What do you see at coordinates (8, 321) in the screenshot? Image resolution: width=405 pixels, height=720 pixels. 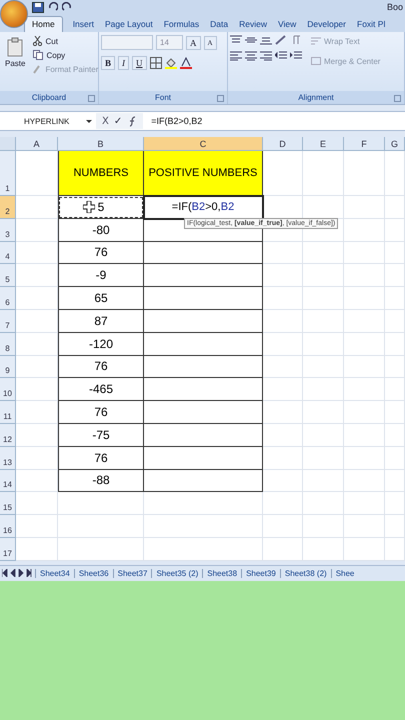 I see `row-header: 7` at bounding box center [8, 321].